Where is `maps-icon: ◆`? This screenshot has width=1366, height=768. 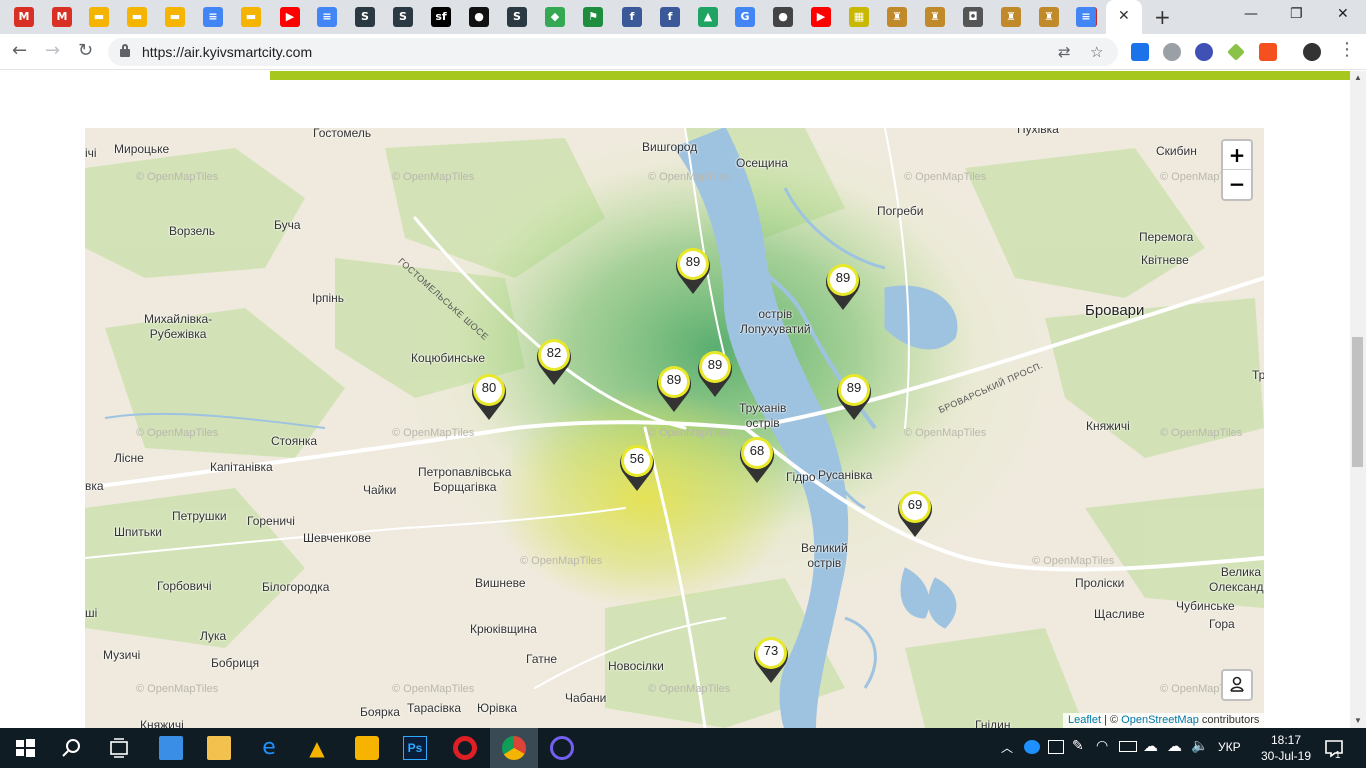 maps-icon: ◆ is located at coordinates (555, 17).